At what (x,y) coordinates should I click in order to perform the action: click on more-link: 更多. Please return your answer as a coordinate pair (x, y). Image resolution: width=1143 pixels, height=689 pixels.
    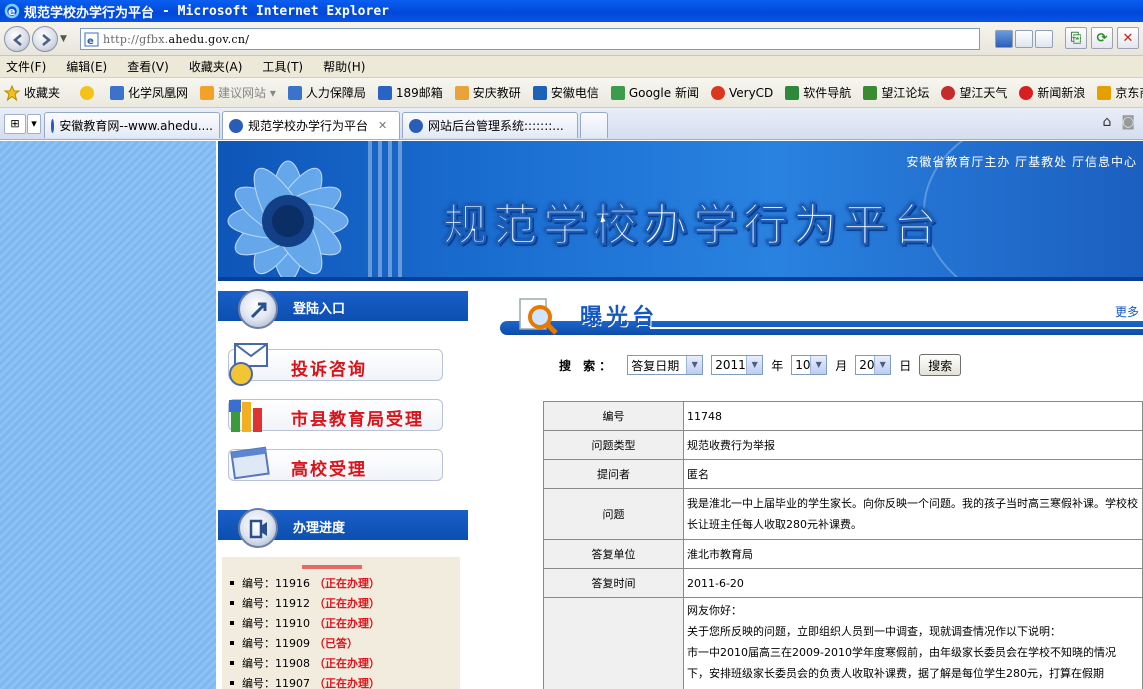
    Looking at the image, I should click on (1127, 311).